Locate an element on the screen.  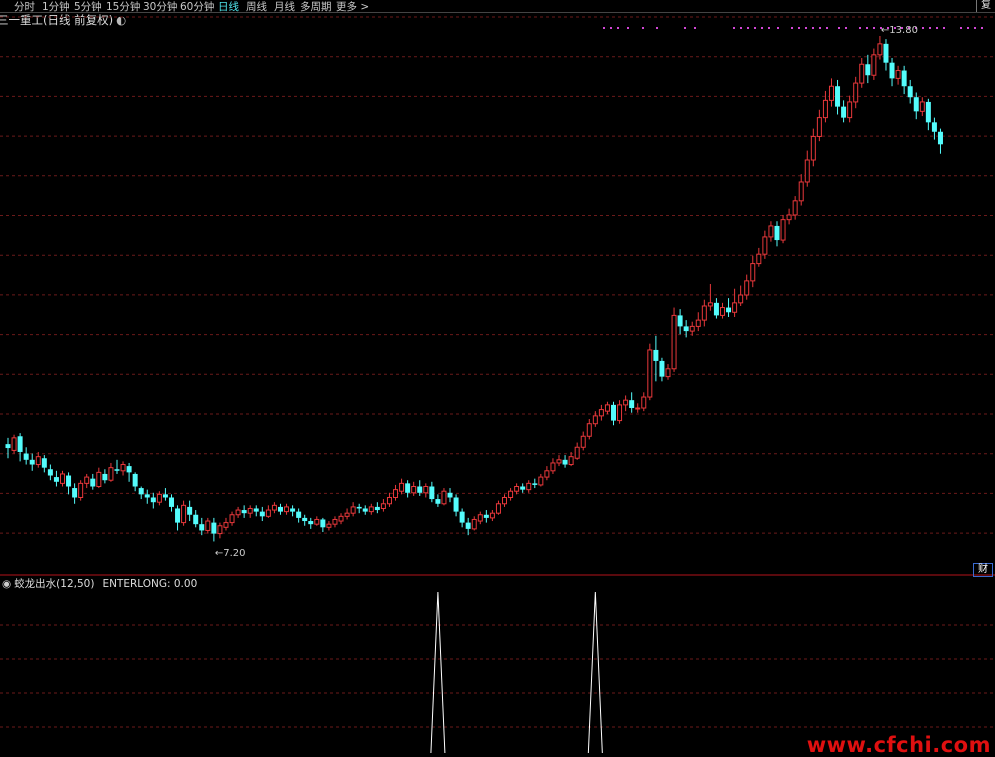
cai-button: 财 is located at coordinates (983, 570).